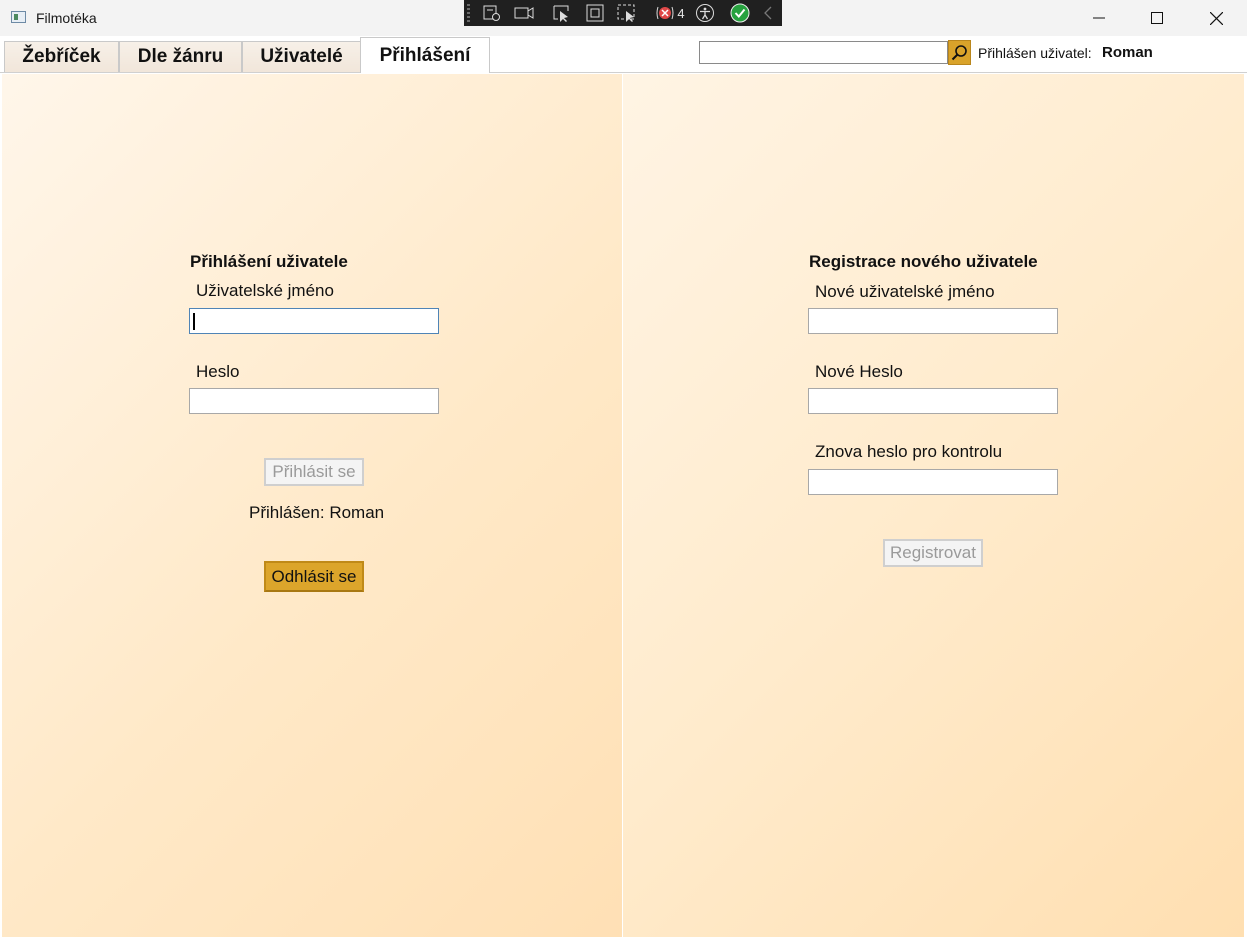 This screenshot has height=937, width=1247. What do you see at coordinates (1127, 52) in the screenshot?
I see `logged-user-name: Roman` at bounding box center [1127, 52].